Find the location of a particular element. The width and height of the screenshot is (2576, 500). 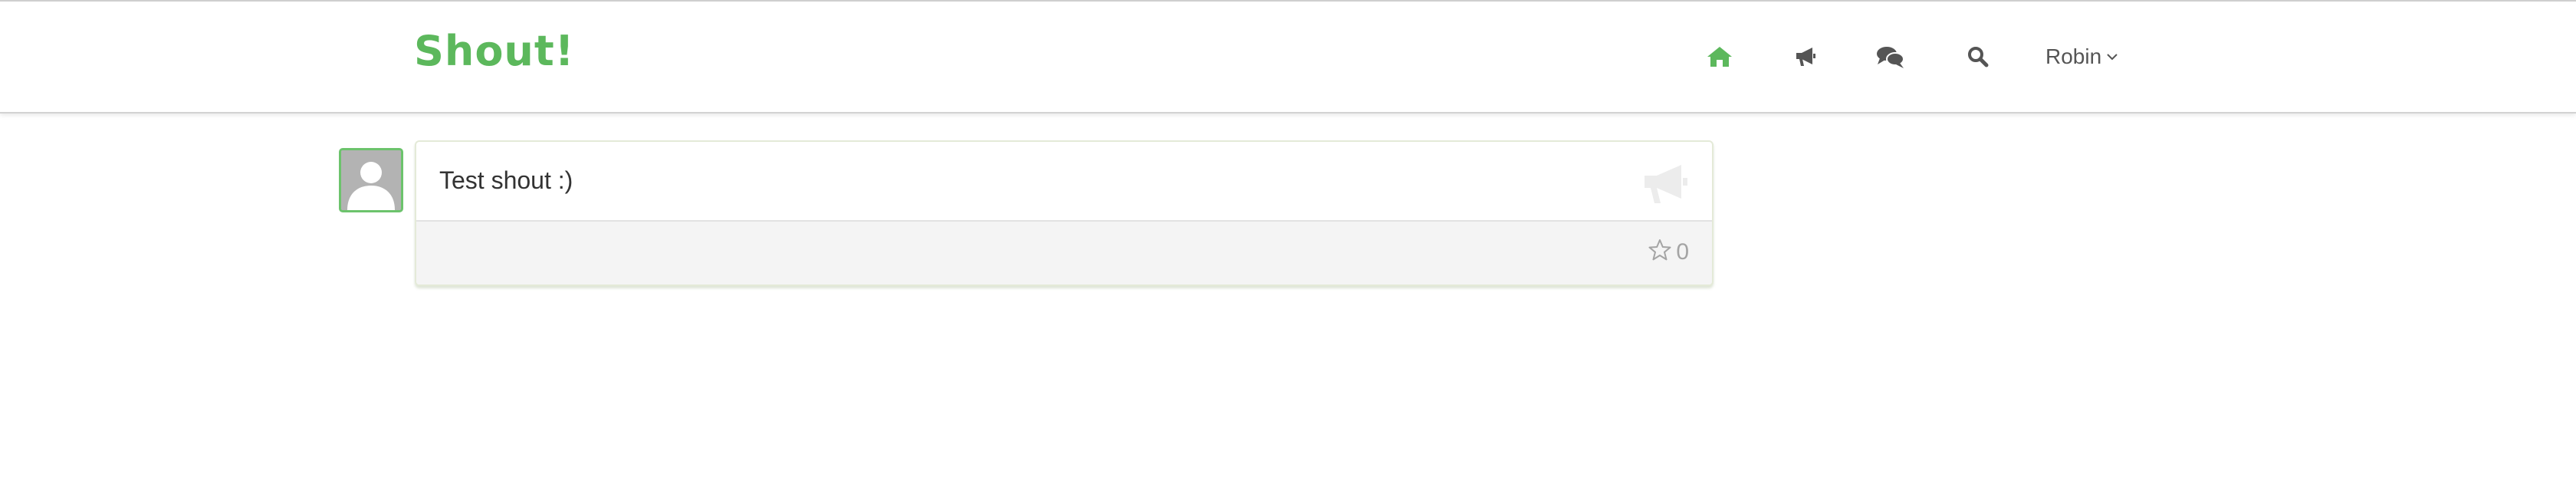

brand-logo: Shout! is located at coordinates (494, 52).